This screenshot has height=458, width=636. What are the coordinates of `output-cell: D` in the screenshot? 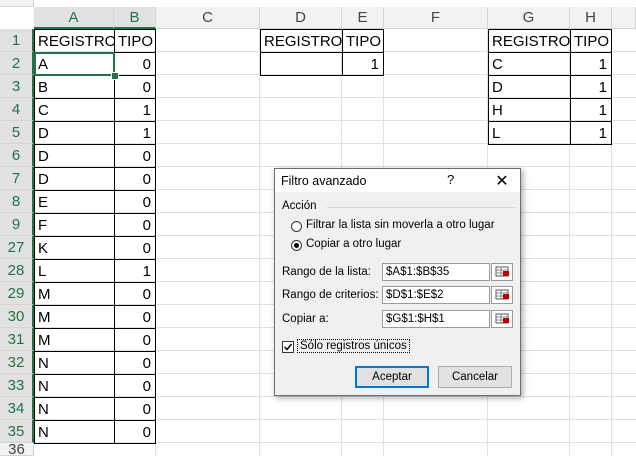 It's located at (529, 87).